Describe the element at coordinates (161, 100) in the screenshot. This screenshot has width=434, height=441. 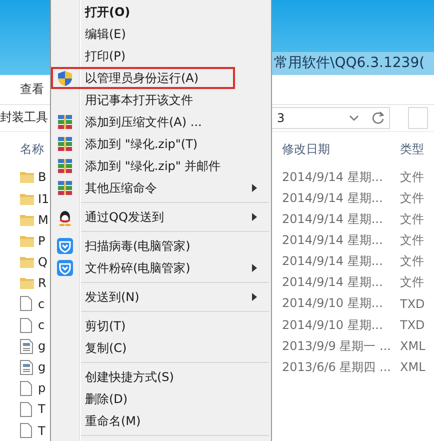
I see `menu-item: 用记事本打开该文件` at that location.